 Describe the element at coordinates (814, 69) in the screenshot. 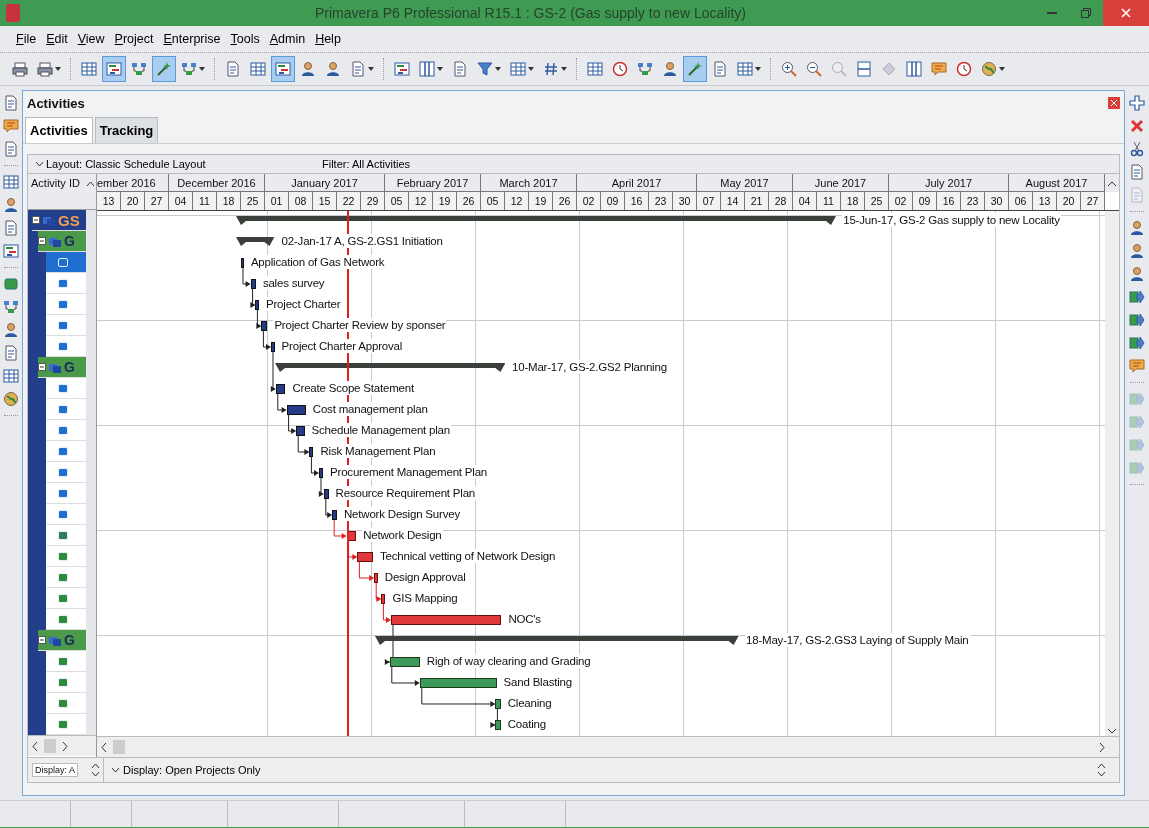

I see `zoom-out-icon` at that location.